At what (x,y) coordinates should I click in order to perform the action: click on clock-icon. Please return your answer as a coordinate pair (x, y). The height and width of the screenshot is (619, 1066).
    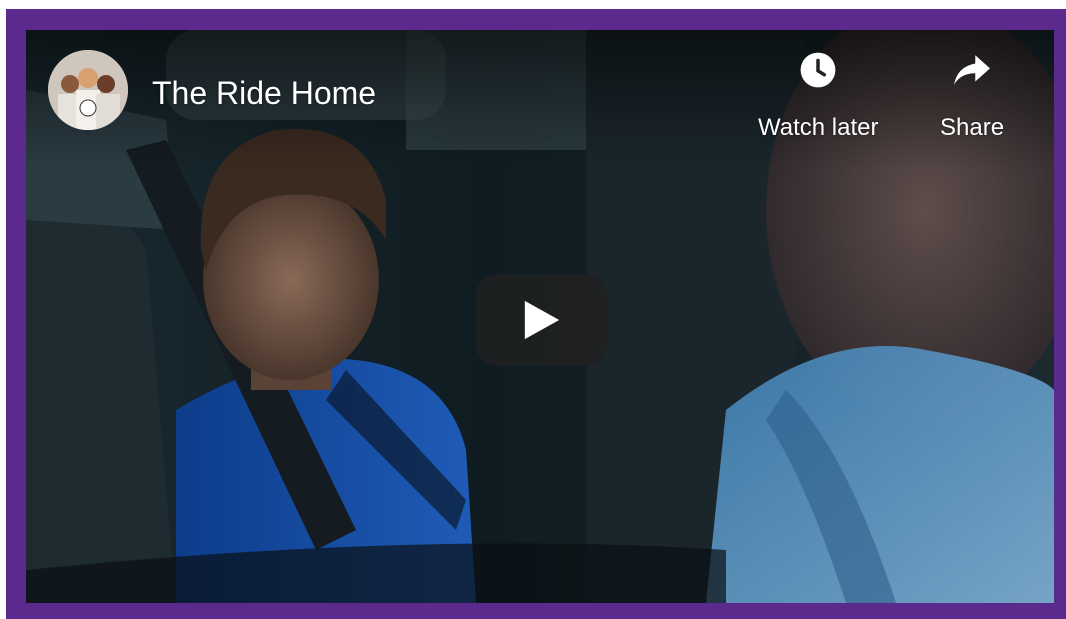
    Looking at the image, I should click on (818, 70).